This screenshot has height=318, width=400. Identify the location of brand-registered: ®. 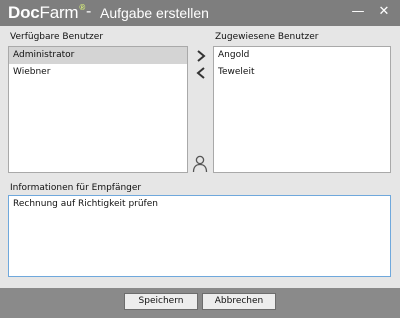
(82, 7).